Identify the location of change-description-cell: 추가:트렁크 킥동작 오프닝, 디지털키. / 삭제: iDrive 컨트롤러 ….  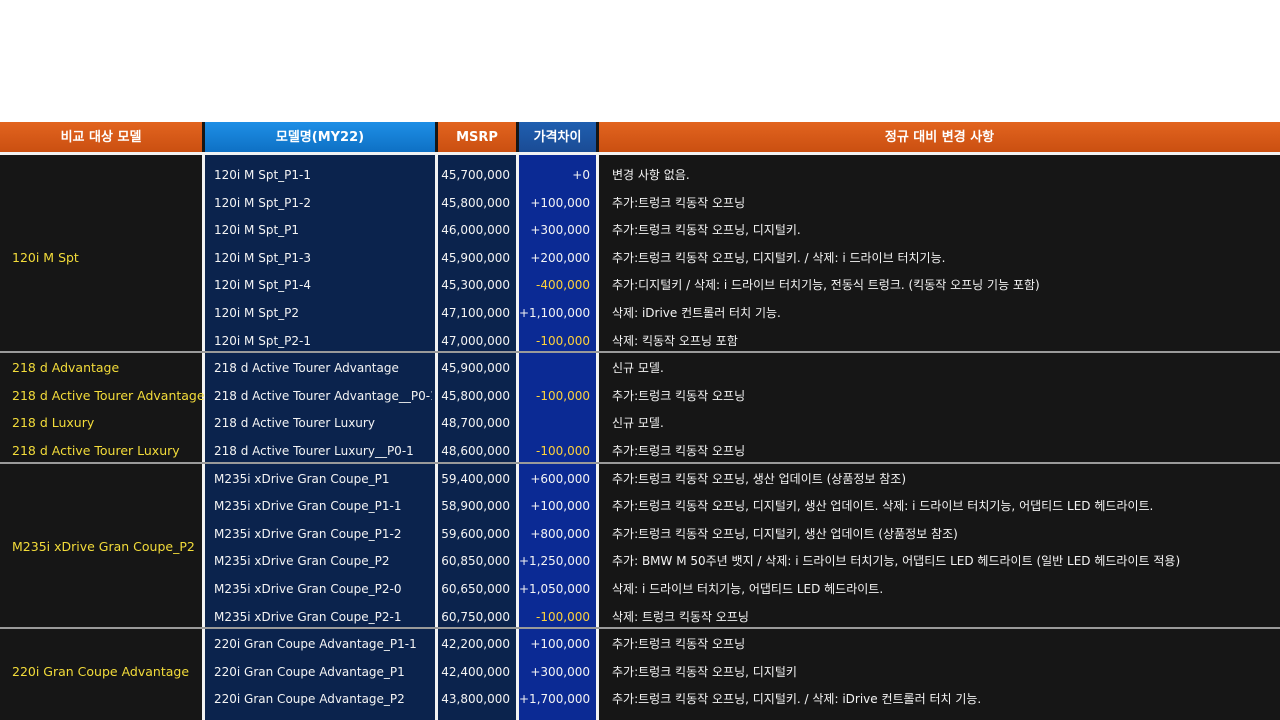
(797, 699).